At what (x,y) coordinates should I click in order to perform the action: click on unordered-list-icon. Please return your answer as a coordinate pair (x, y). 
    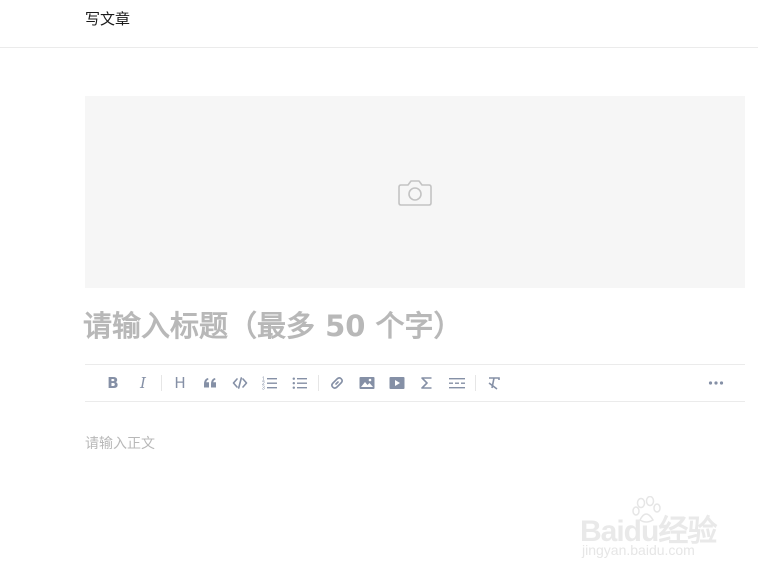
    Looking at the image, I should click on (299, 383).